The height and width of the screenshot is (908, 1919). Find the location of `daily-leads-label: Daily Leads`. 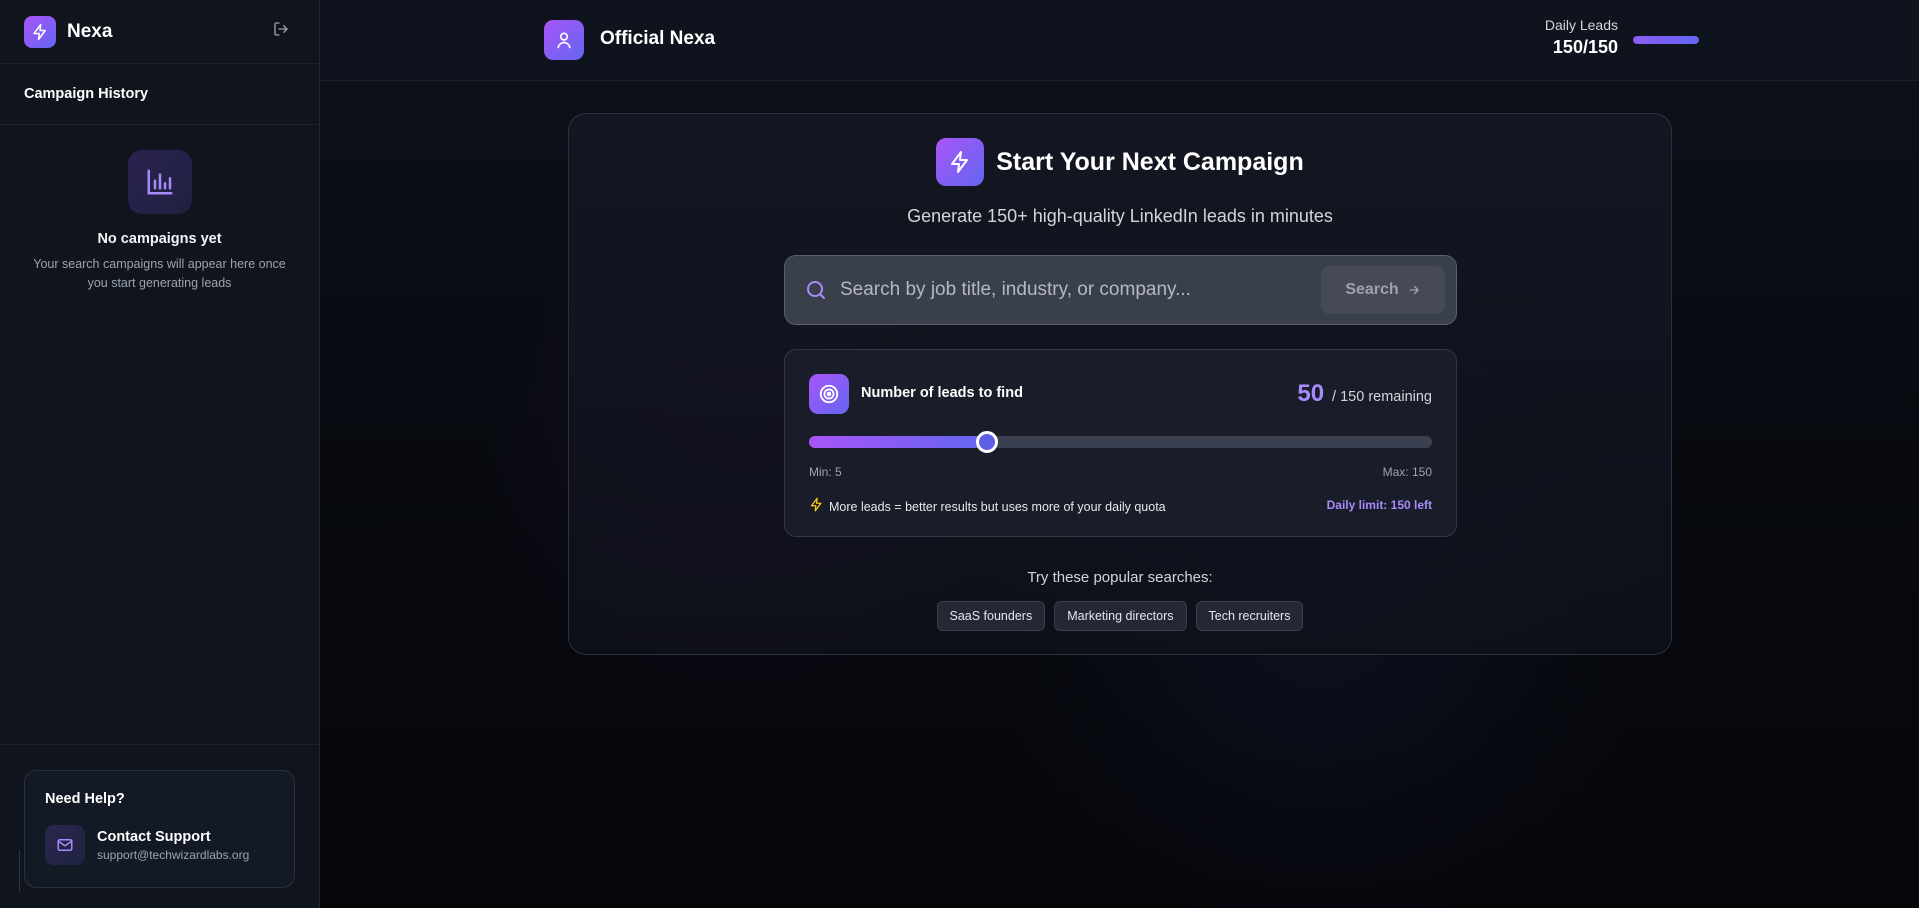

daily-leads-label: Daily Leads is located at coordinates (1581, 25).